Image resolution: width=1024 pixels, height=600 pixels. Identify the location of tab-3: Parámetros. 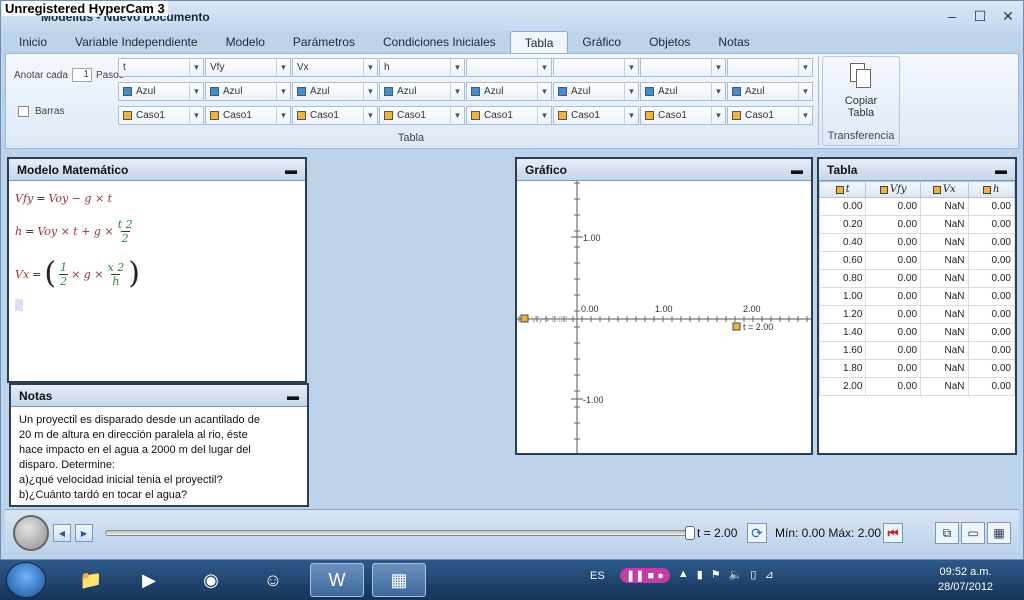
(324, 42).